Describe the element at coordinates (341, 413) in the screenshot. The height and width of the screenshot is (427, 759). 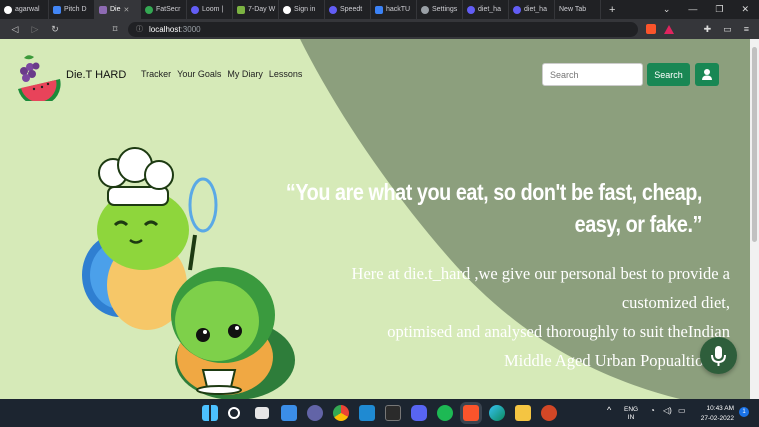
I see `chrome-icon` at that location.